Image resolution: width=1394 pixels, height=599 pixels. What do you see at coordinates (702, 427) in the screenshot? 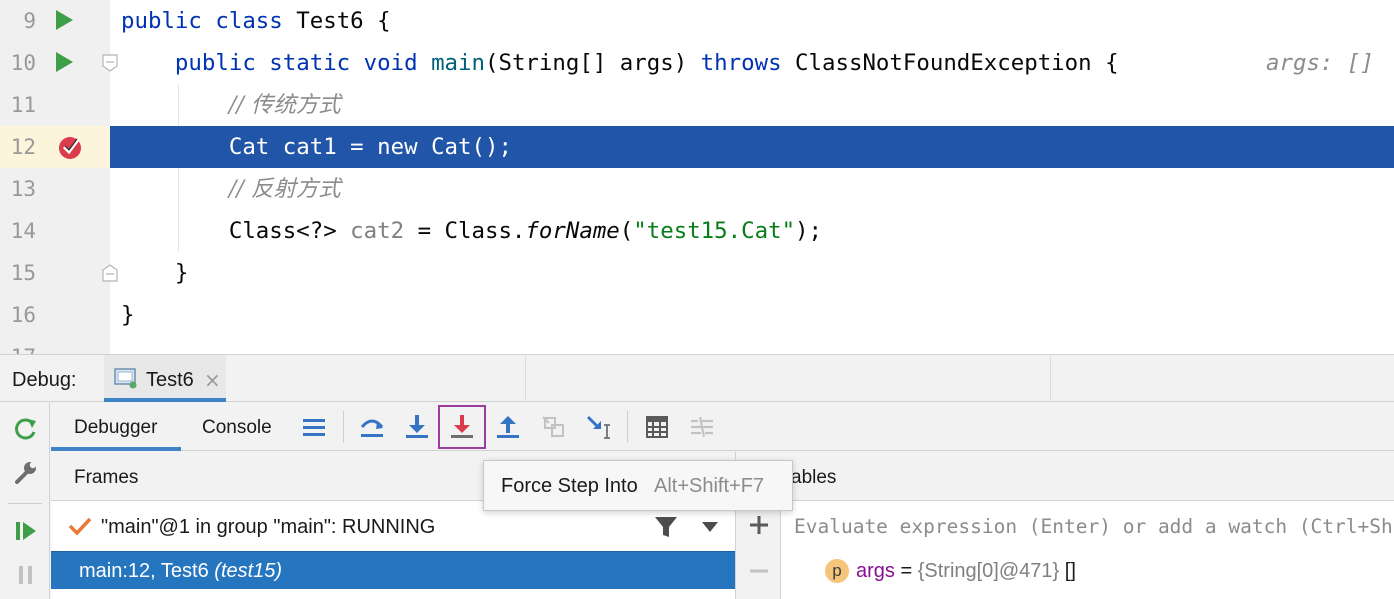
I see `trace-icon` at bounding box center [702, 427].